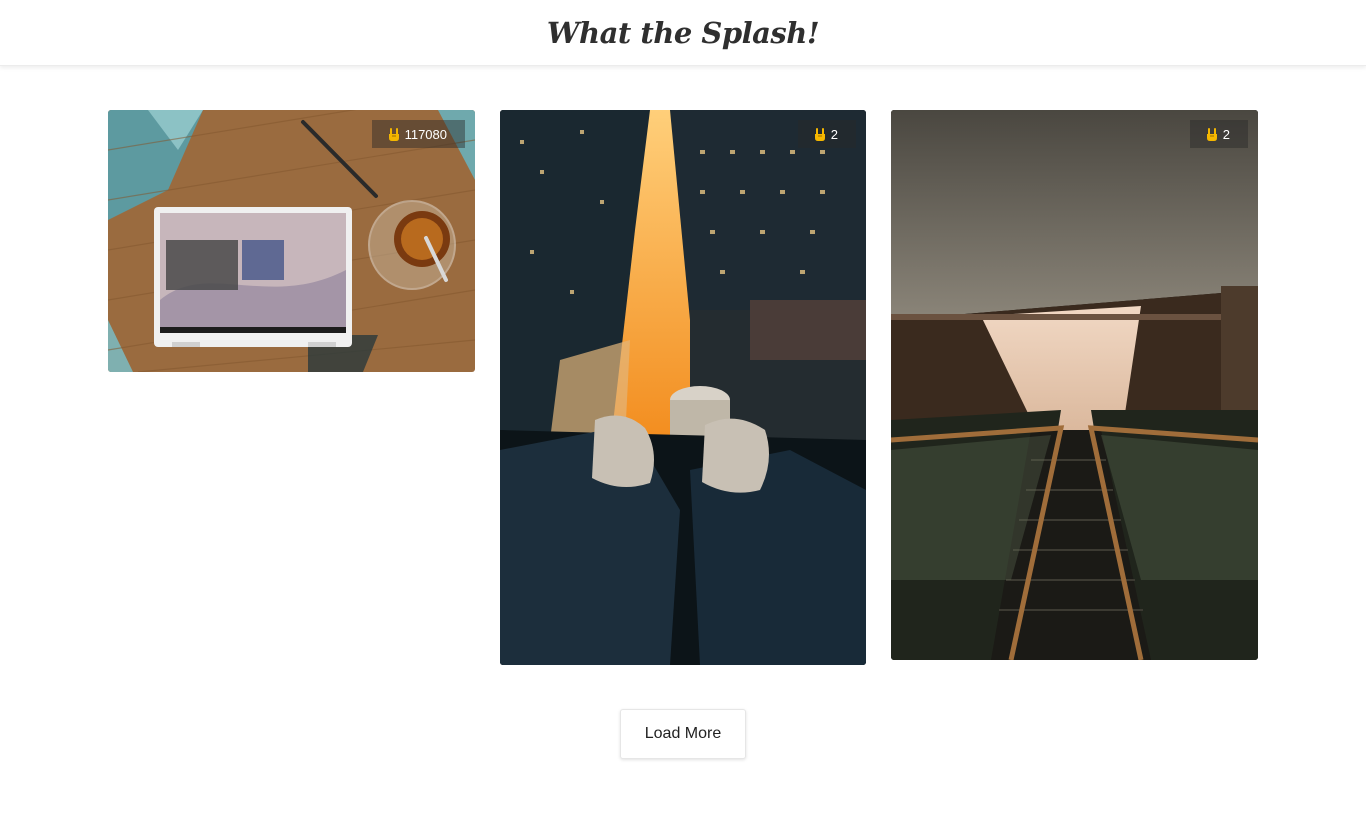 The image size is (1366, 839). What do you see at coordinates (425, 134) in the screenshot?
I see `likes-count: 117080` at bounding box center [425, 134].